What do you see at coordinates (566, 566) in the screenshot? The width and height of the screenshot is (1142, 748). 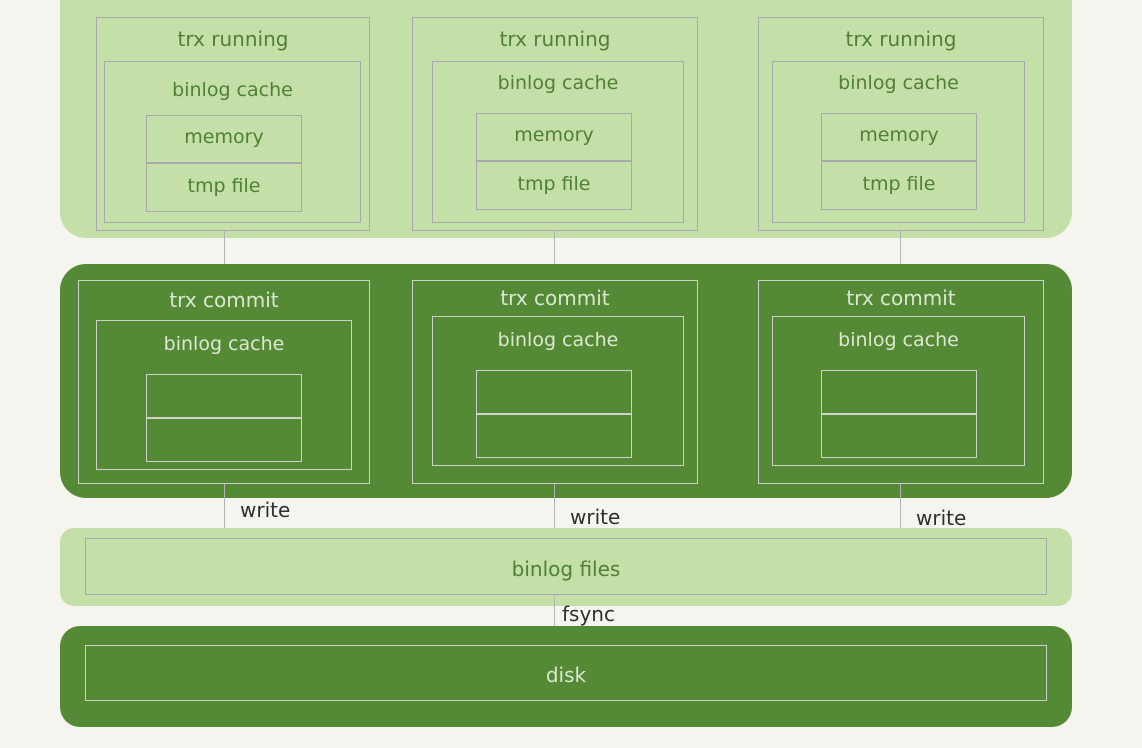 I see `binlog-files-box` at bounding box center [566, 566].